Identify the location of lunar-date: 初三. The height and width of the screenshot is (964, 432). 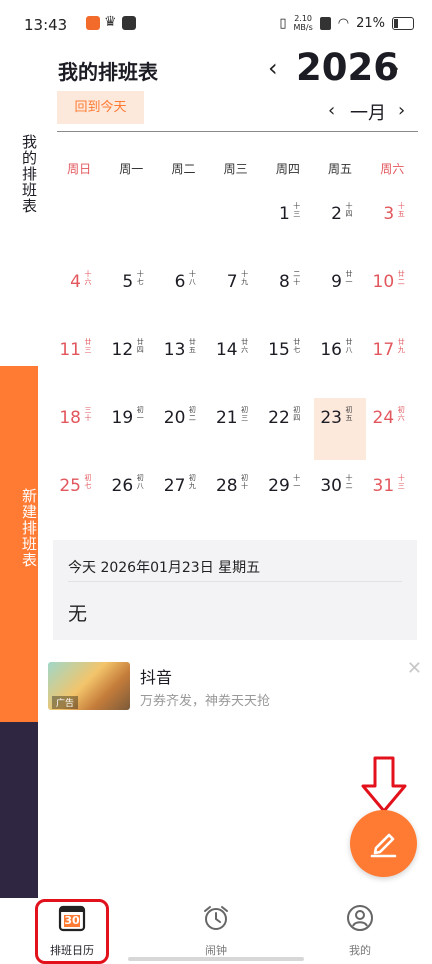
(245, 414).